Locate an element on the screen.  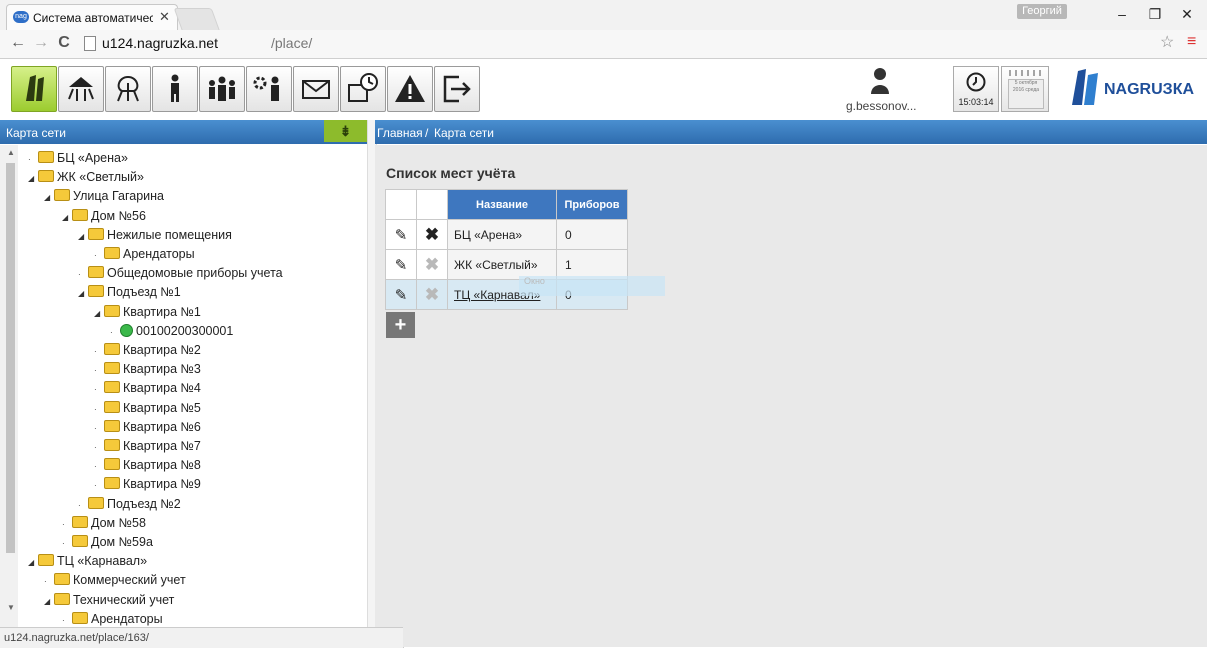
collapse-panel-button: ⇟ is located at coordinates (345, 131).